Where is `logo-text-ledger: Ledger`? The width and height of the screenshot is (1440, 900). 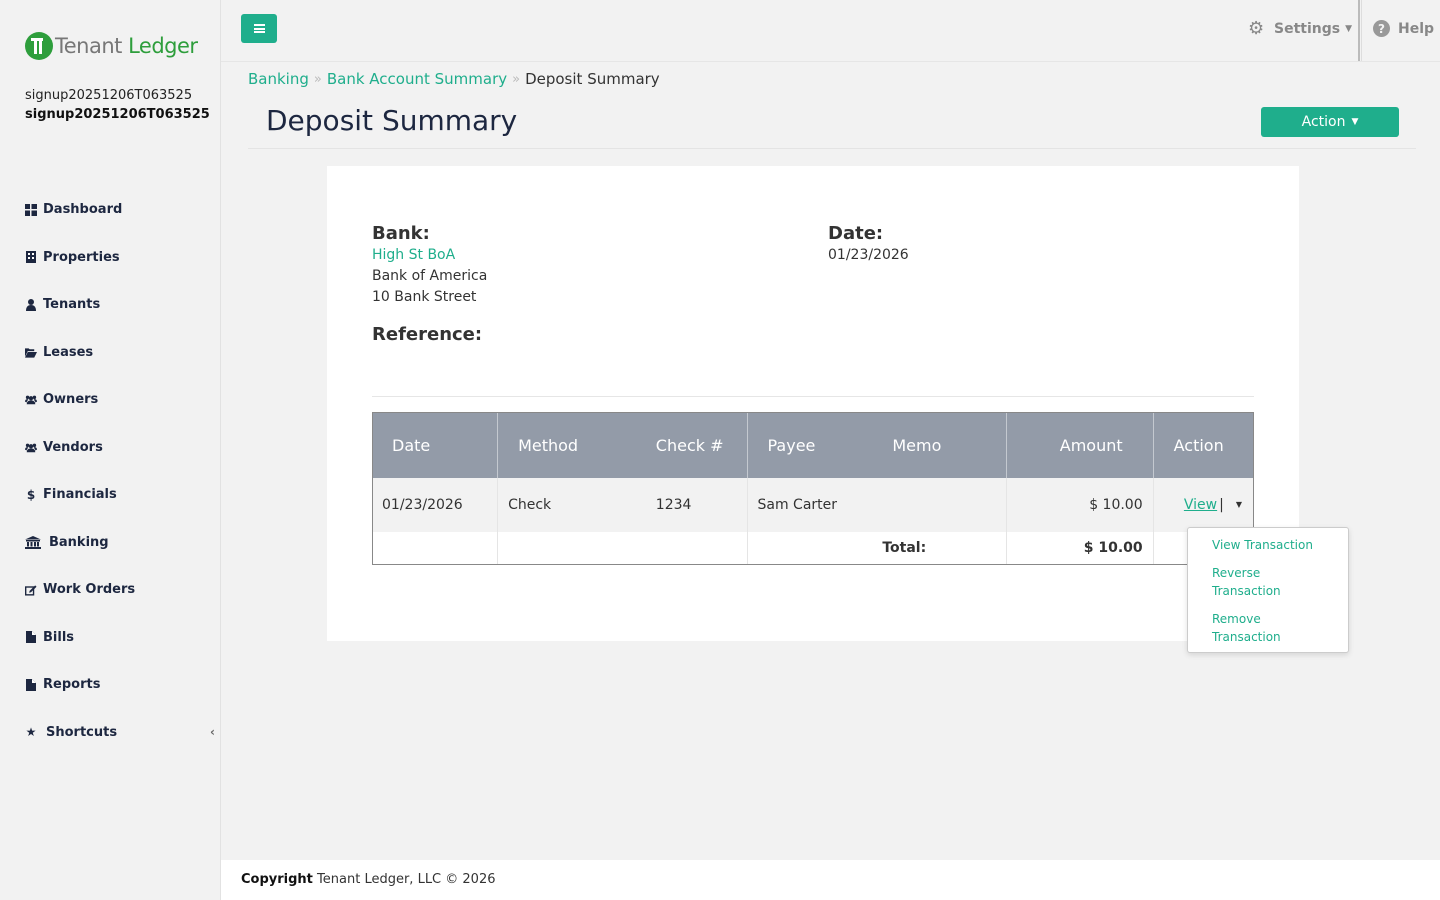
logo-text-ledger: Ledger is located at coordinates (163, 46).